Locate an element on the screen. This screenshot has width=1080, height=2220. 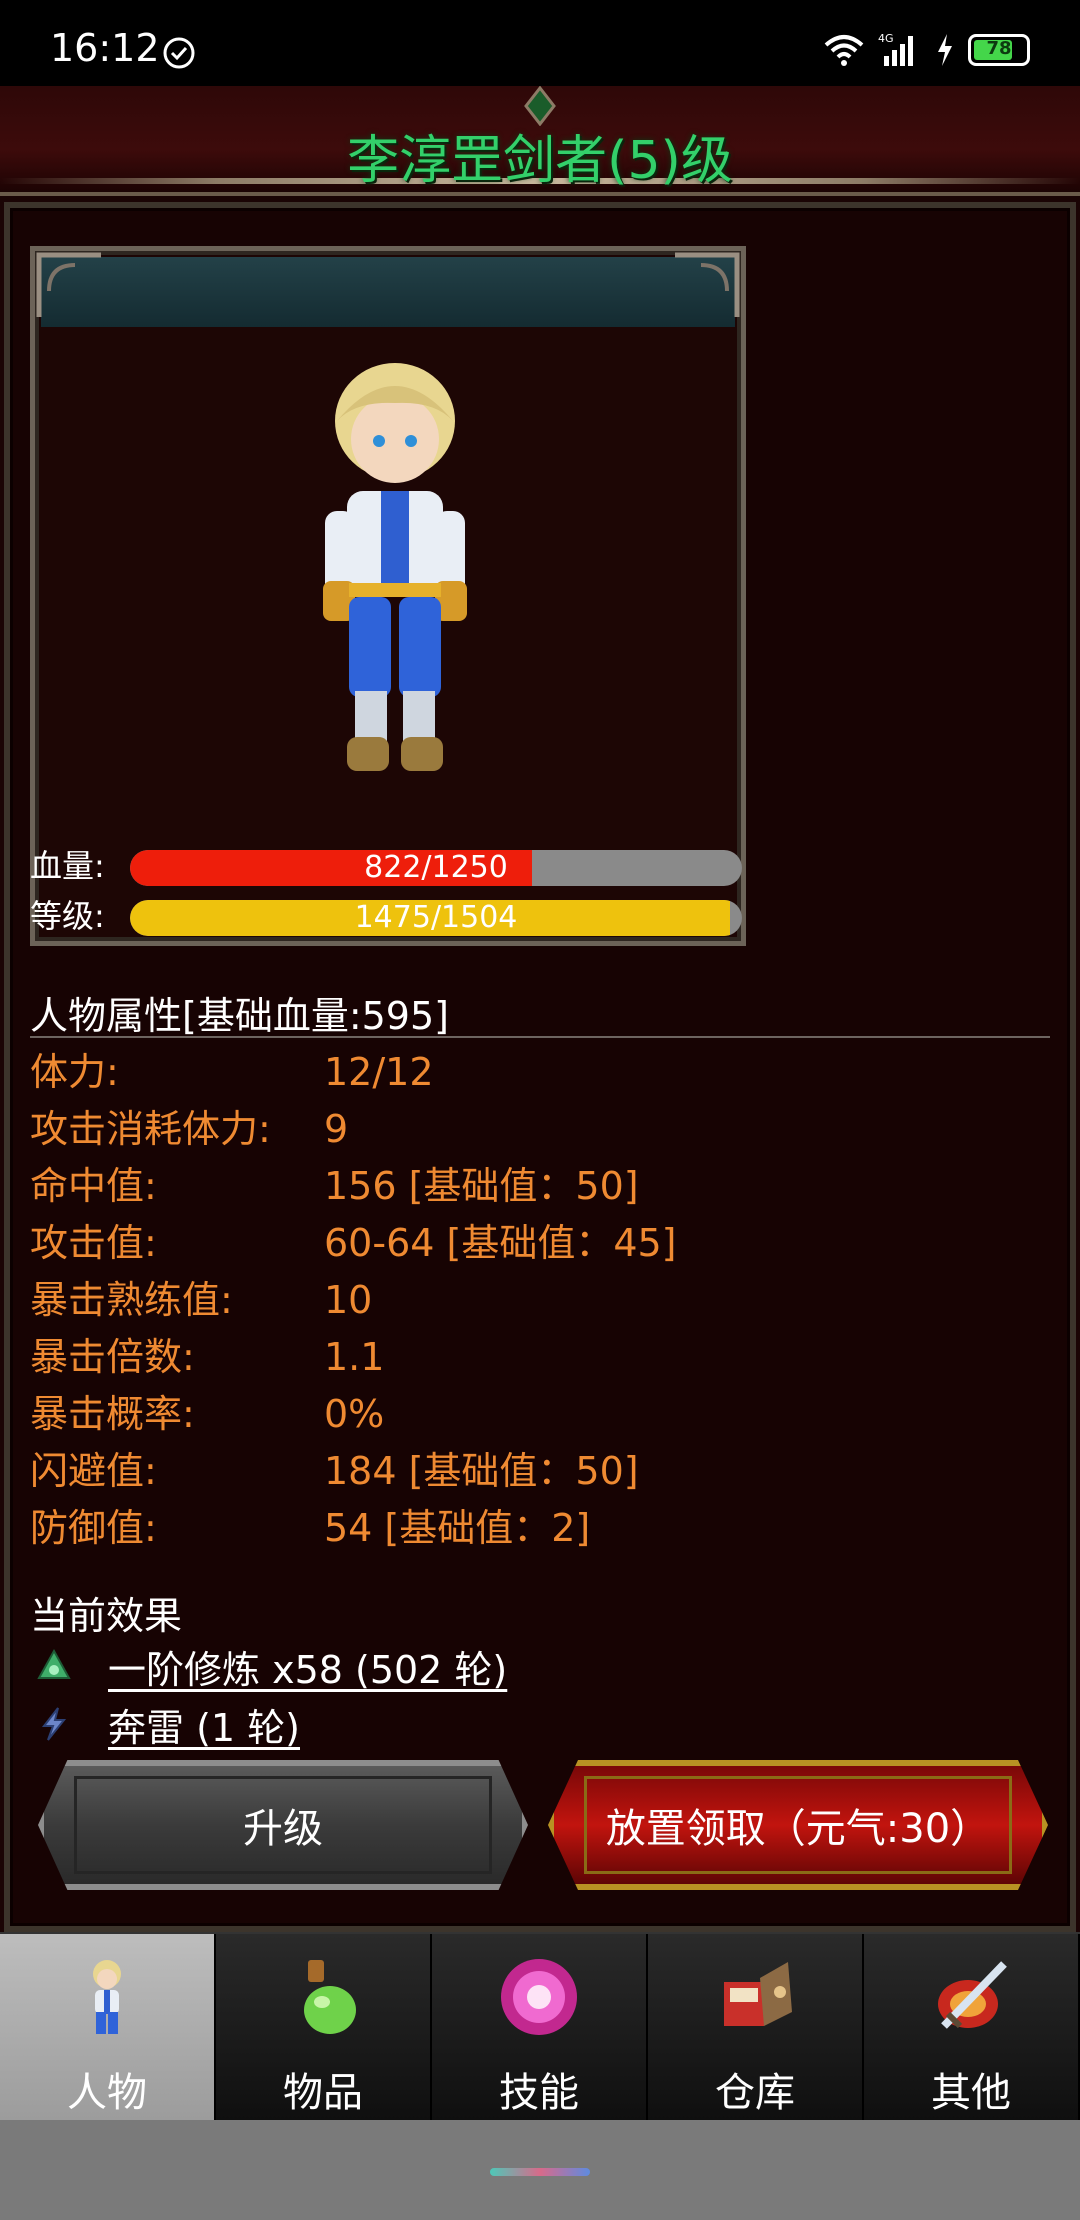
portrait-banner is located at coordinates (388, 292).